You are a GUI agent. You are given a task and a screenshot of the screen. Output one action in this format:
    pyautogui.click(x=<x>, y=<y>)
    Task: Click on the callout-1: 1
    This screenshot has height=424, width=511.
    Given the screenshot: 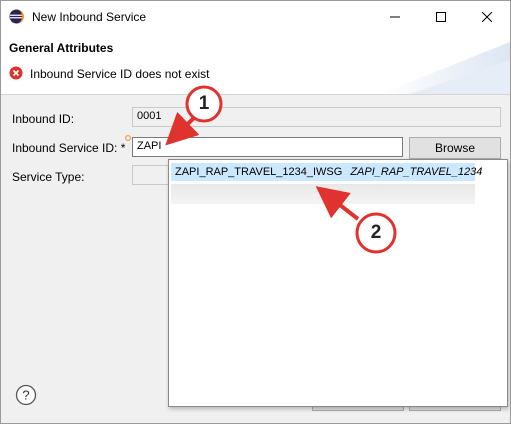 What is the action you would take?
    pyautogui.click(x=204, y=103)
    